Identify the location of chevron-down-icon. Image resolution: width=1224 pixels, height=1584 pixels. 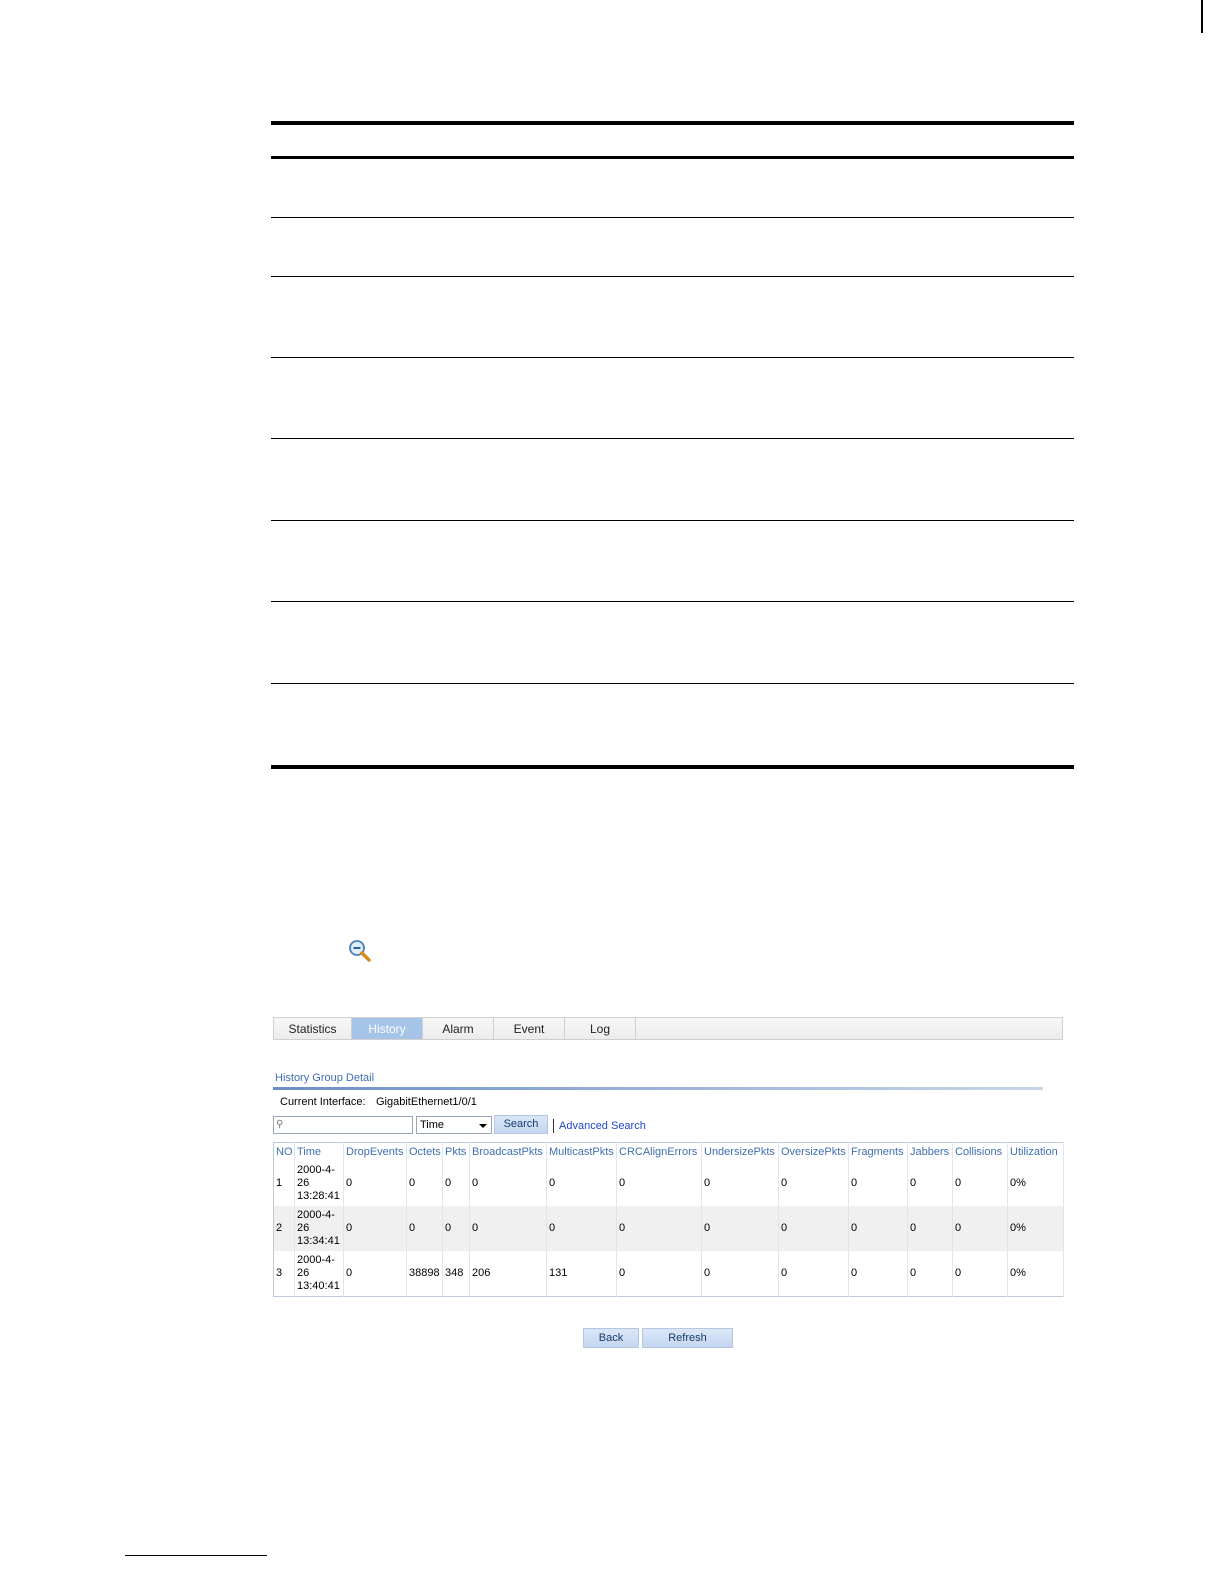
(483, 1126).